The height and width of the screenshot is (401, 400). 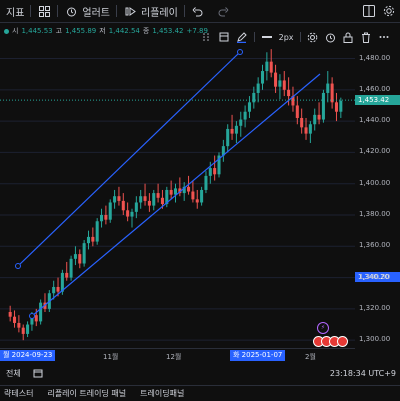 What do you see at coordinates (369, 11) in the screenshot?
I see `layout-icon` at bounding box center [369, 11].